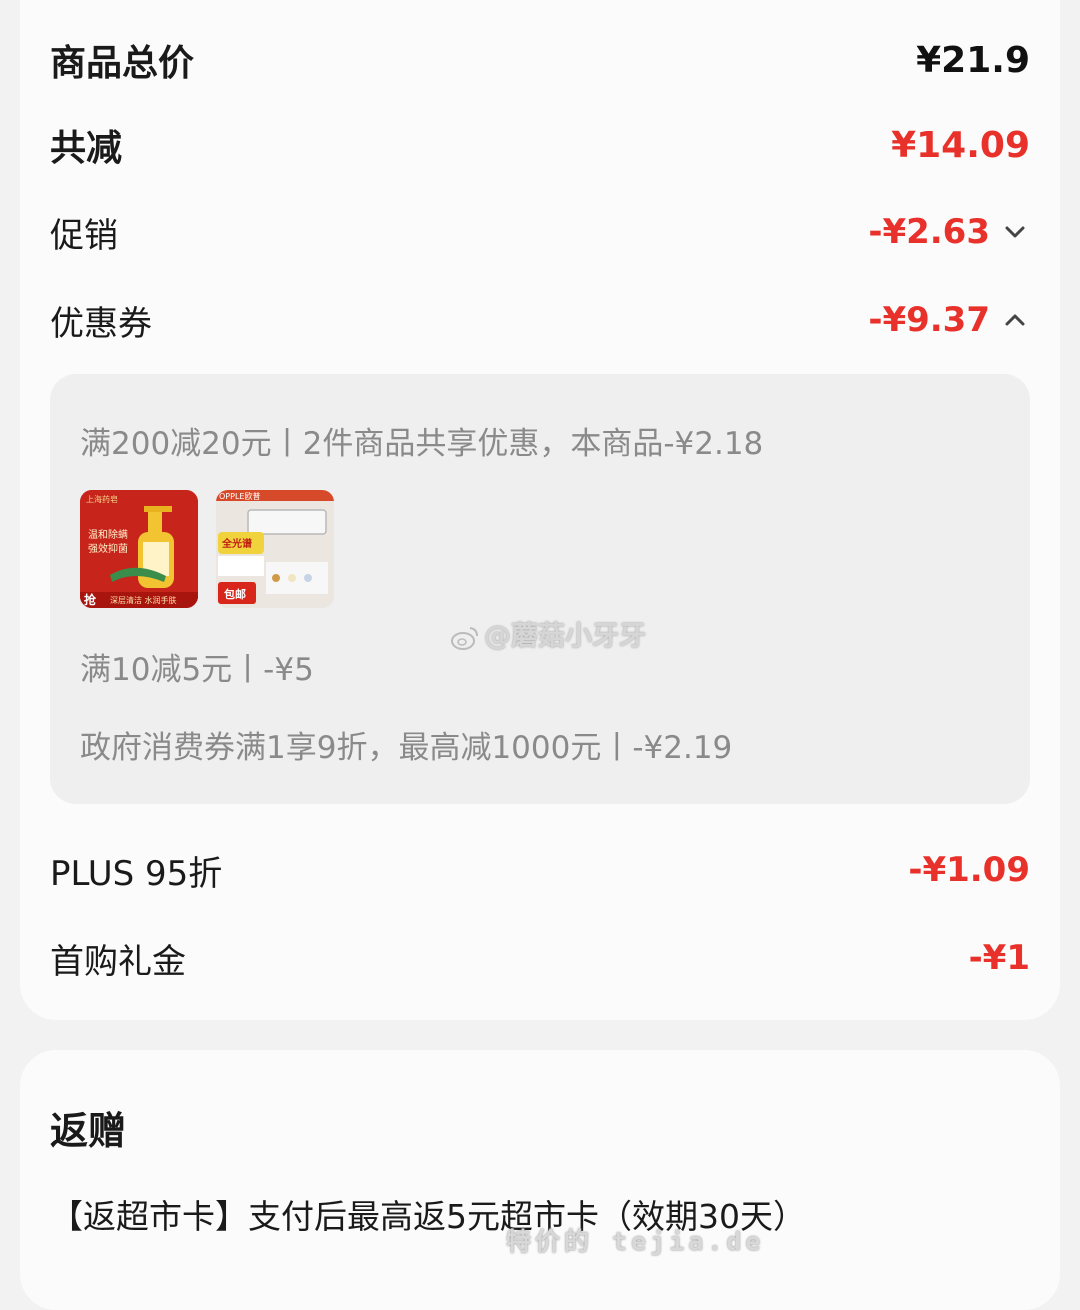  Describe the element at coordinates (422, 444) in the screenshot. I see `coupon-detail-line-1: 满200减20元丨2件商品共享优惠，本商品-¥2.18` at that location.